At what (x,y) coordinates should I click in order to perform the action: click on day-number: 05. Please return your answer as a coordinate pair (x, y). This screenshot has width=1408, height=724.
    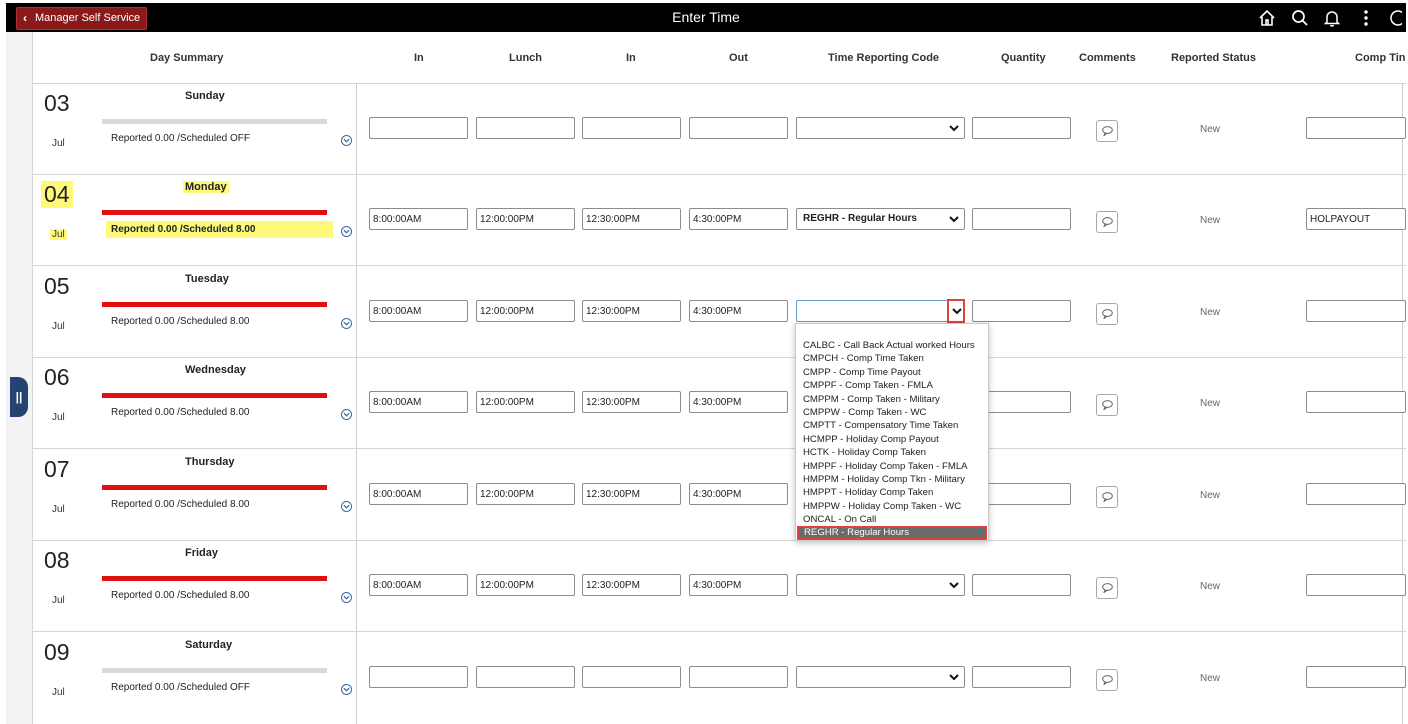
    Looking at the image, I should click on (57, 286).